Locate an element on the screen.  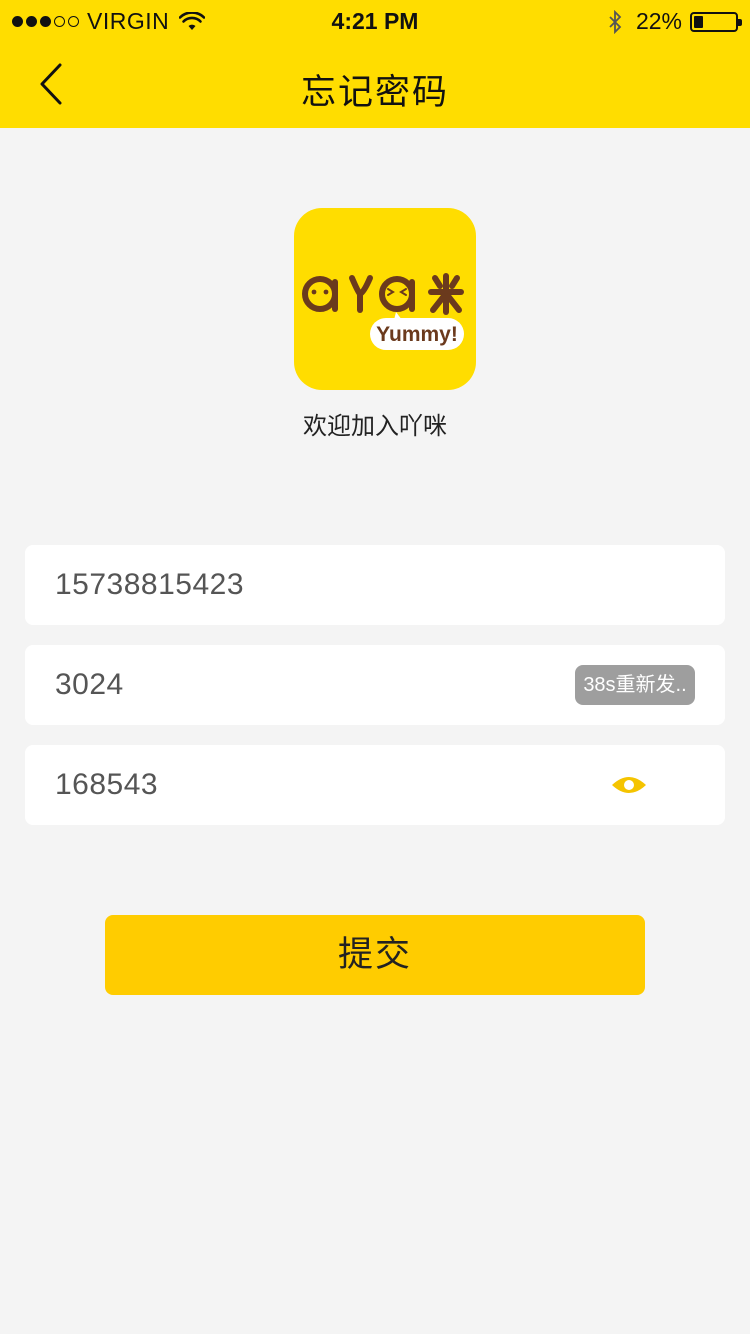
password-input is located at coordinates (315, 785).